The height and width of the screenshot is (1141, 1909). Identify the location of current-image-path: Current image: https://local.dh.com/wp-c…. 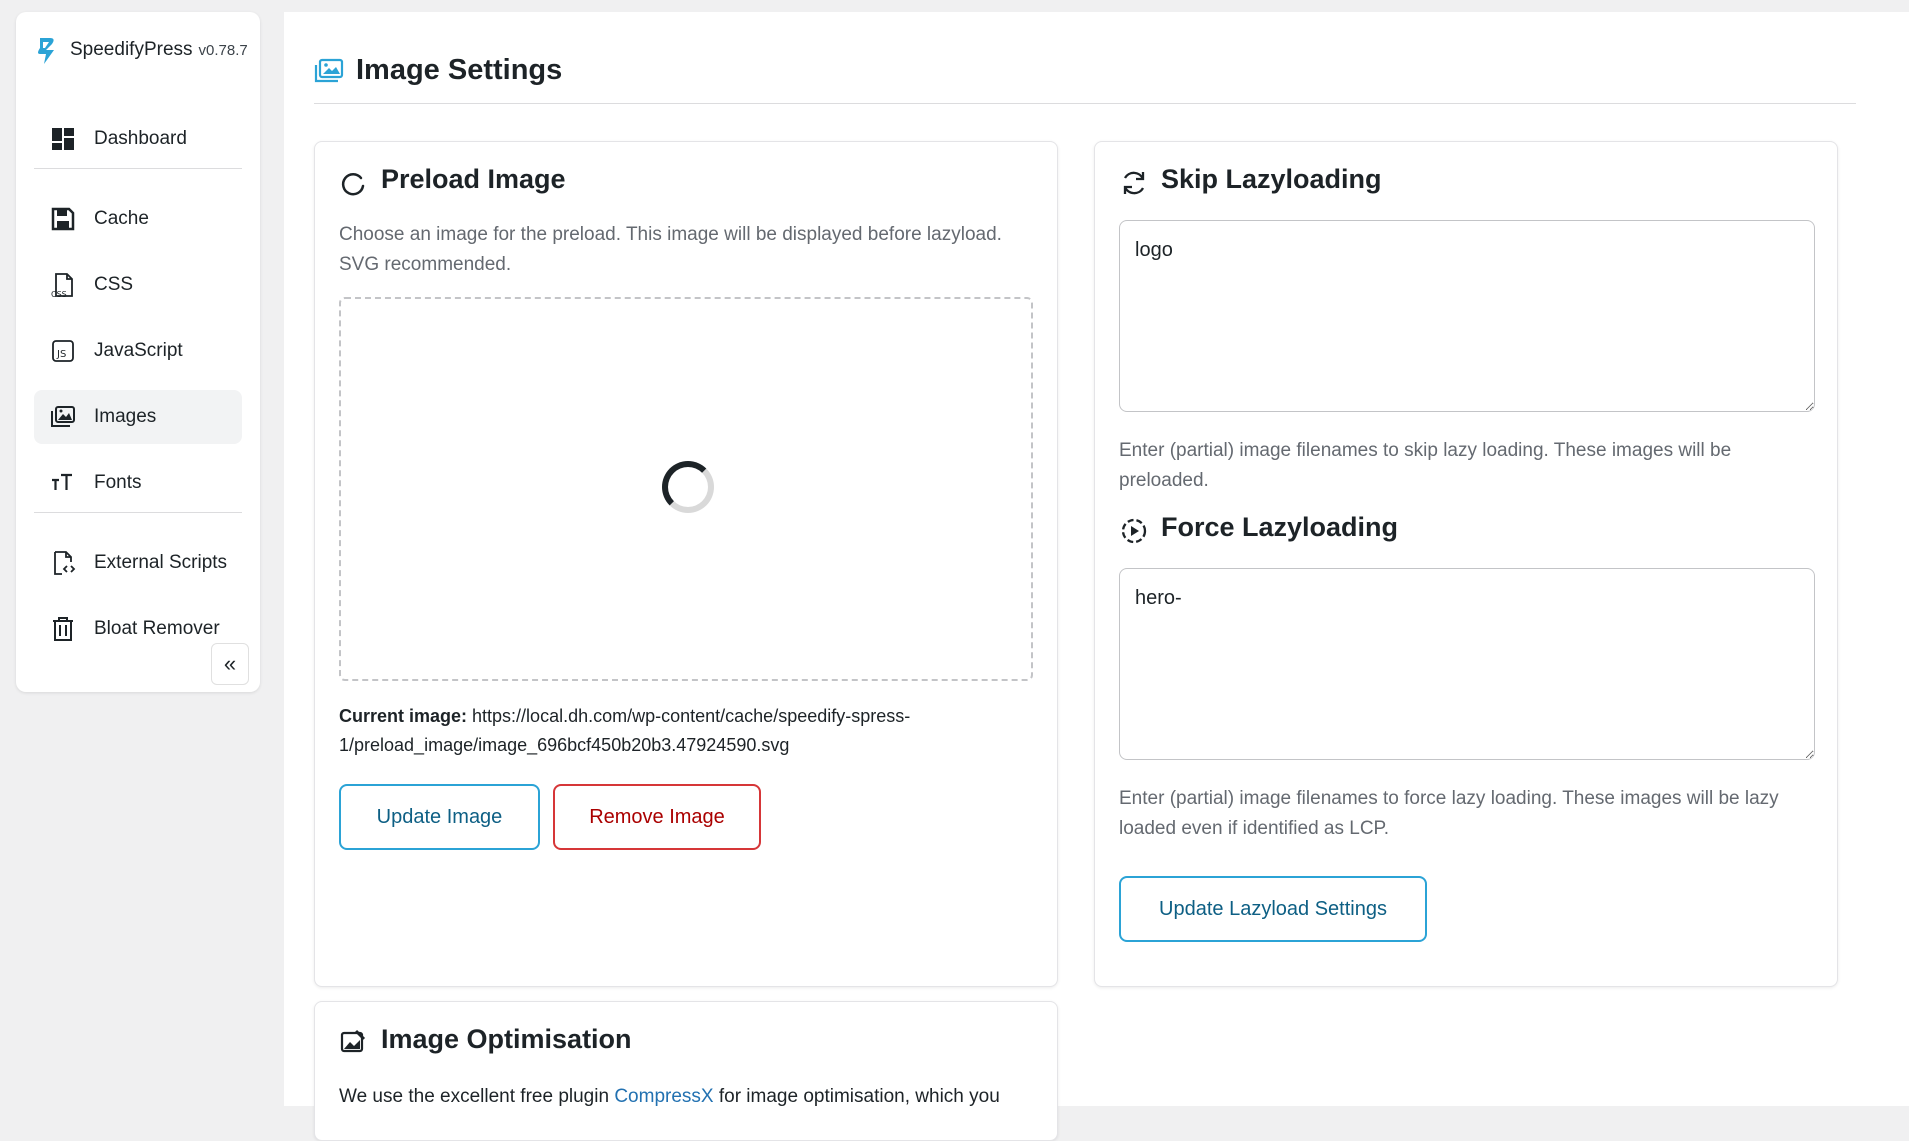
(689, 731).